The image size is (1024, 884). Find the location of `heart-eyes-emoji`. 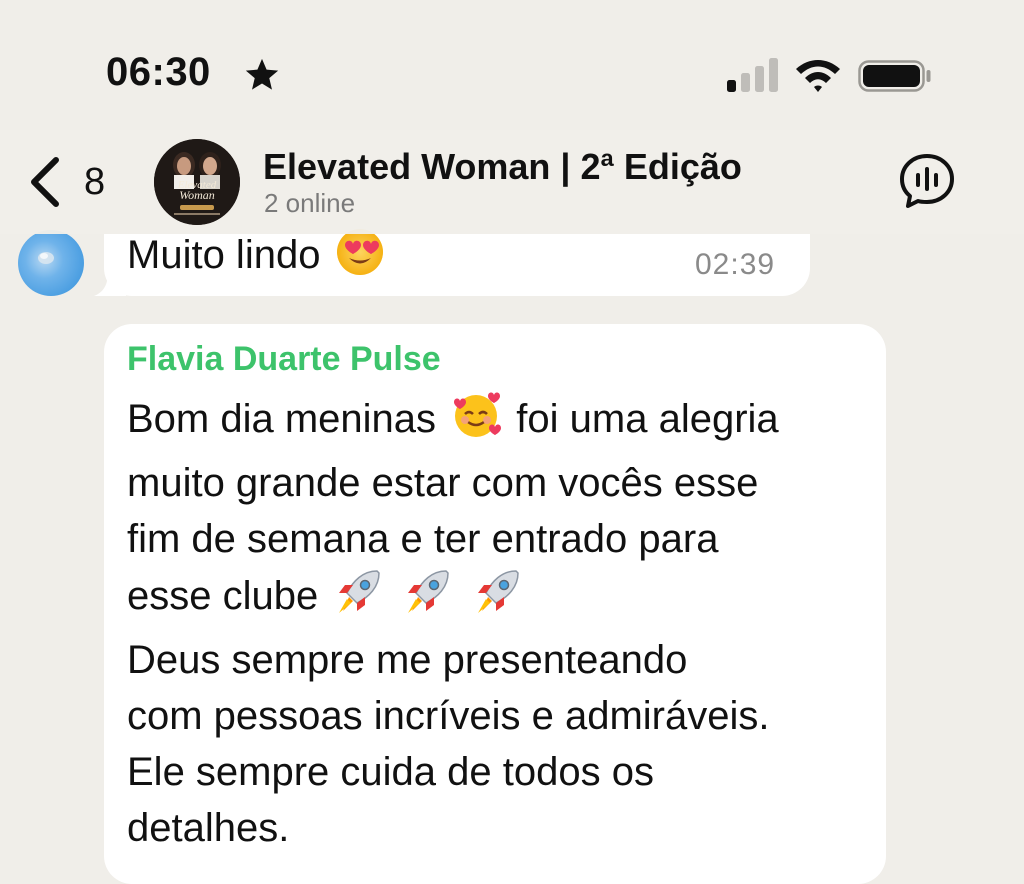

heart-eyes-emoji is located at coordinates (360, 257).